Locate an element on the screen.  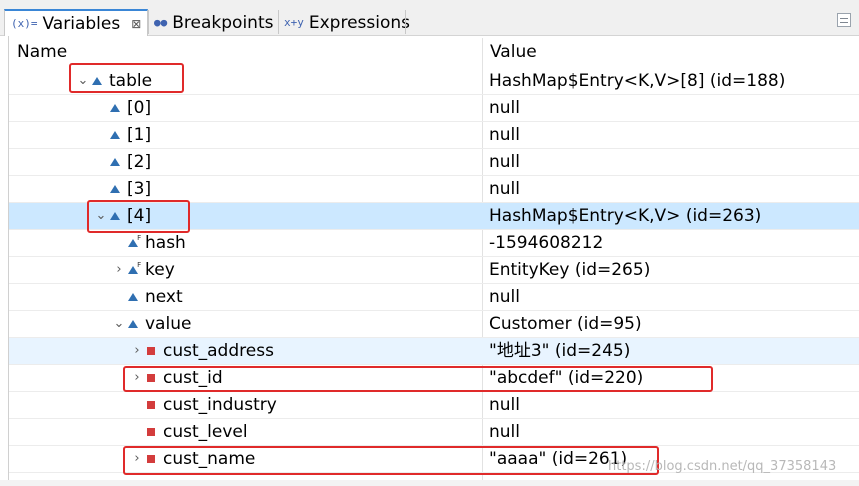
tab-expressions-label: Expressions is located at coordinates (359, 22).